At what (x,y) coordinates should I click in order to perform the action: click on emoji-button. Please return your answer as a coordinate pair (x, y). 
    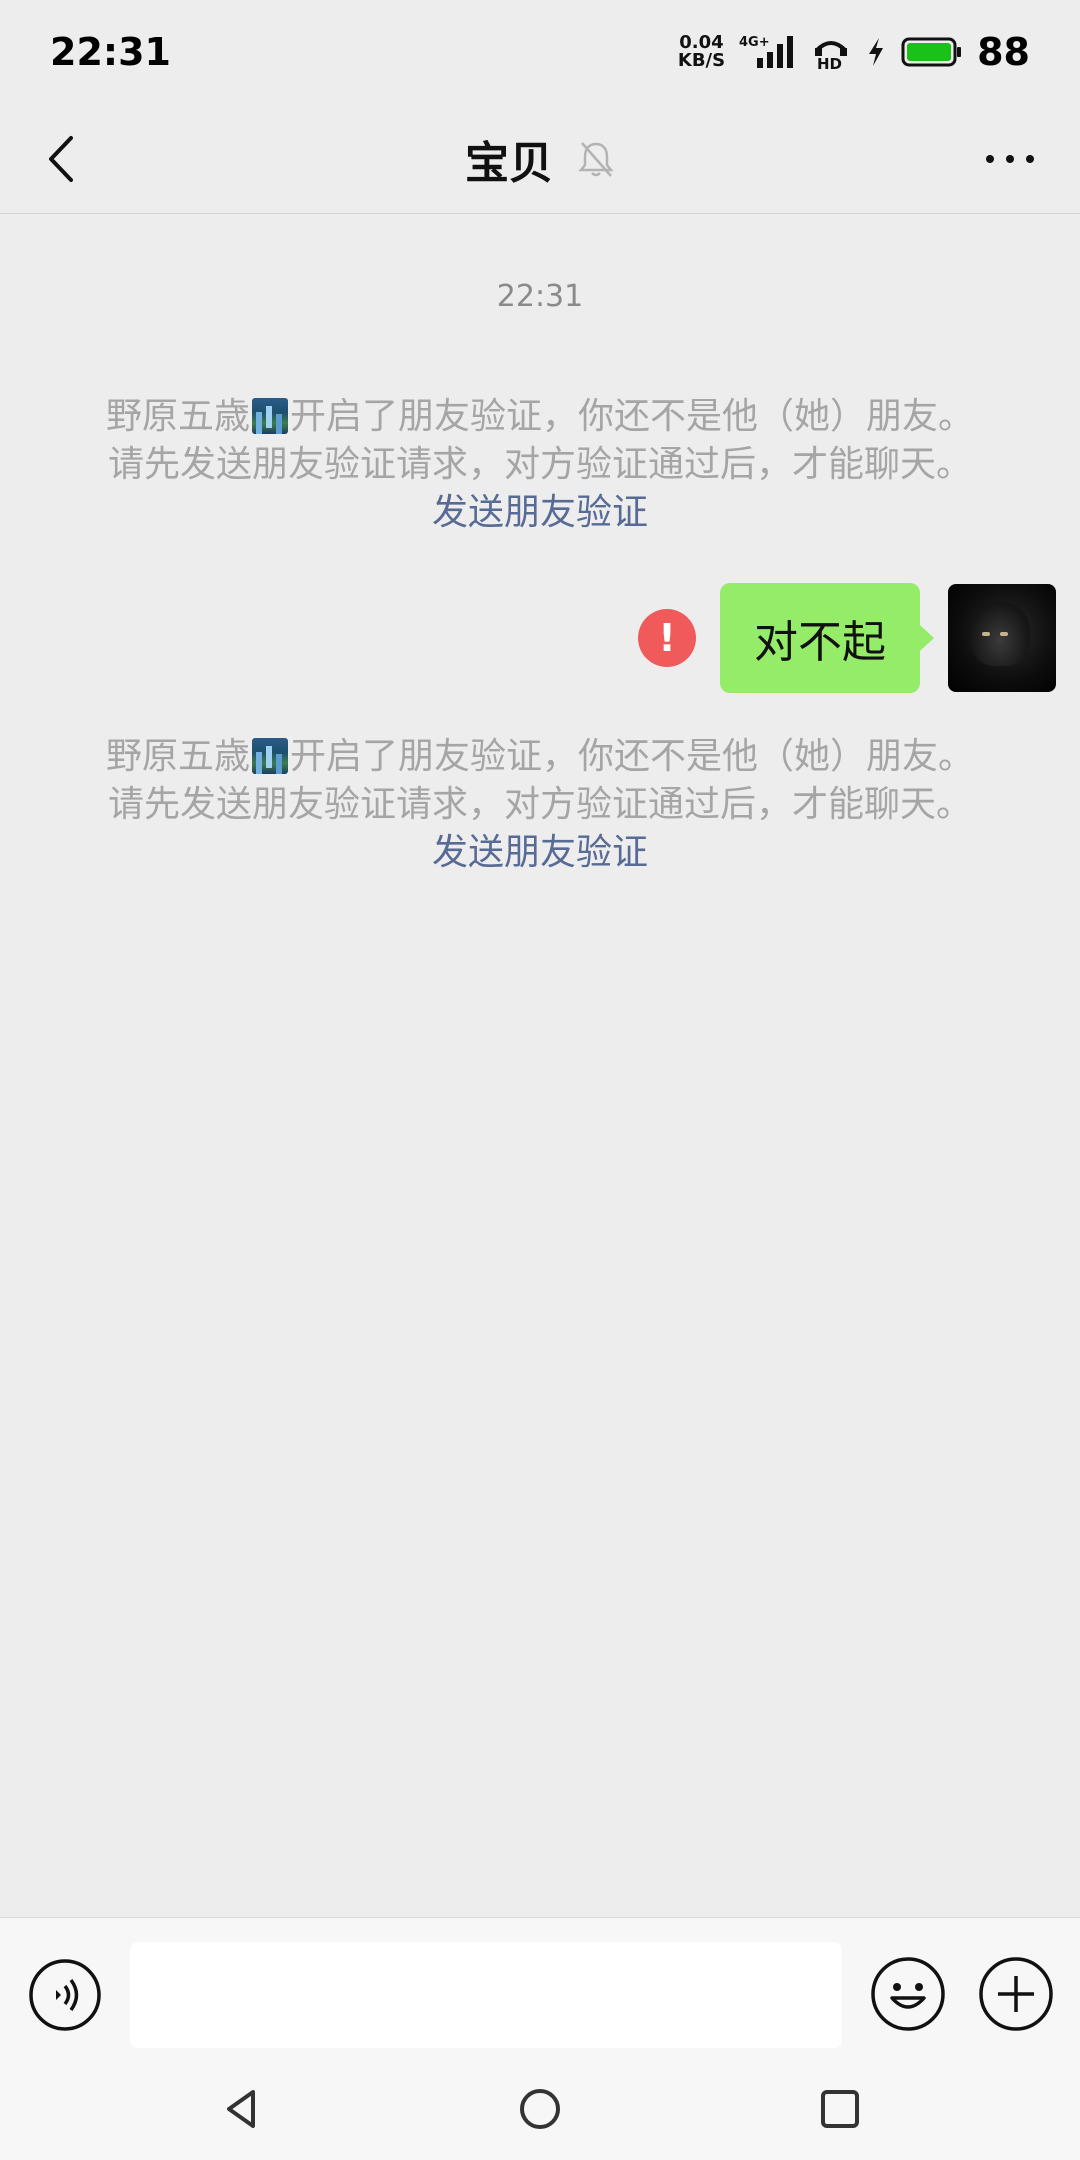
    Looking at the image, I should click on (908, 1994).